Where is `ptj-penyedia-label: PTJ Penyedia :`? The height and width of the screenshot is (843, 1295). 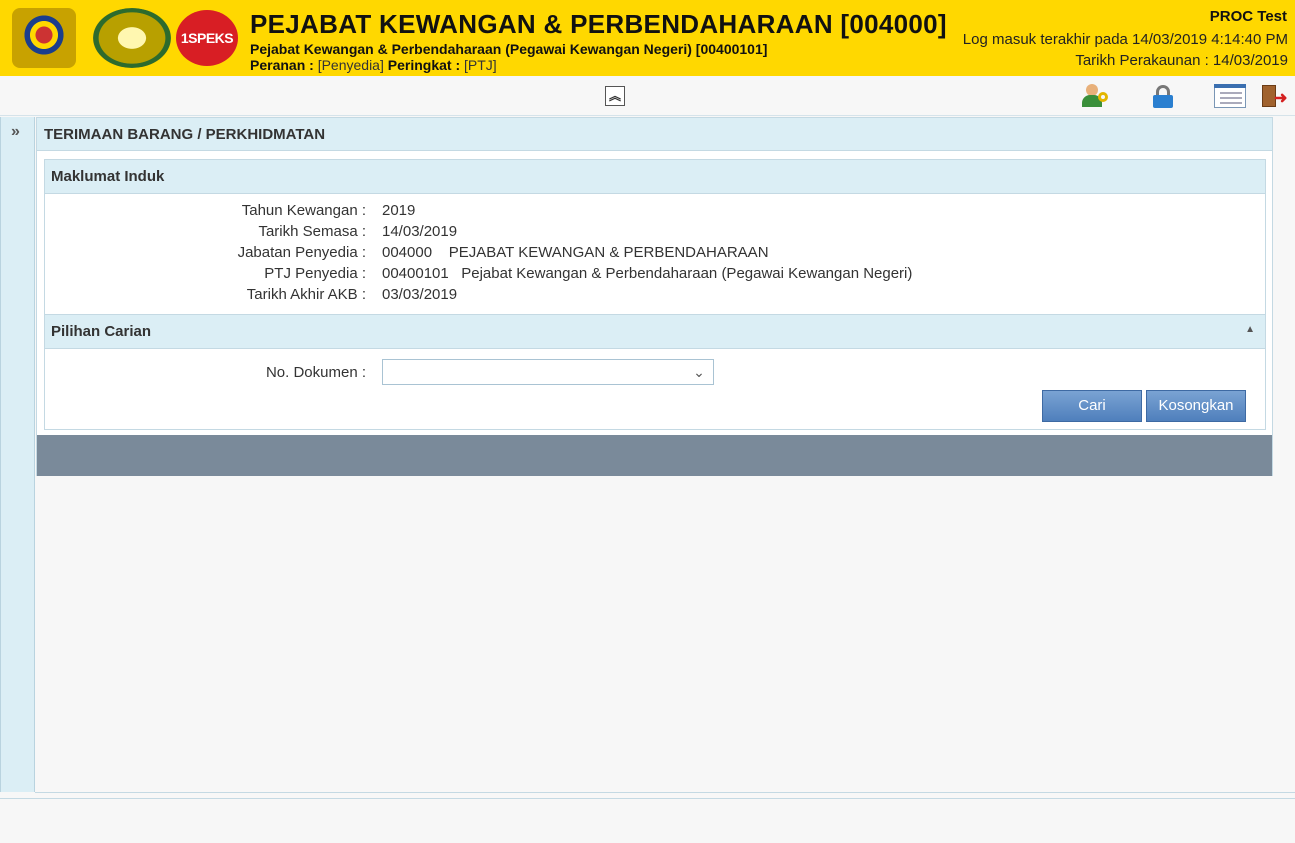 ptj-penyedia-label: PTJ Penyedia : is located at coordinates (315, 273).